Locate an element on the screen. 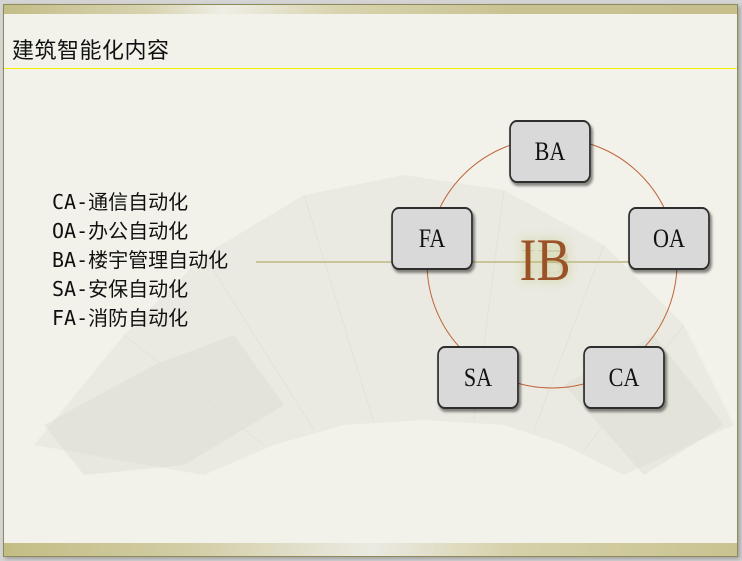 Image resolution: width=742 pixels, height=561 pixels. node-label: SA is located at coordinates (478, 377).